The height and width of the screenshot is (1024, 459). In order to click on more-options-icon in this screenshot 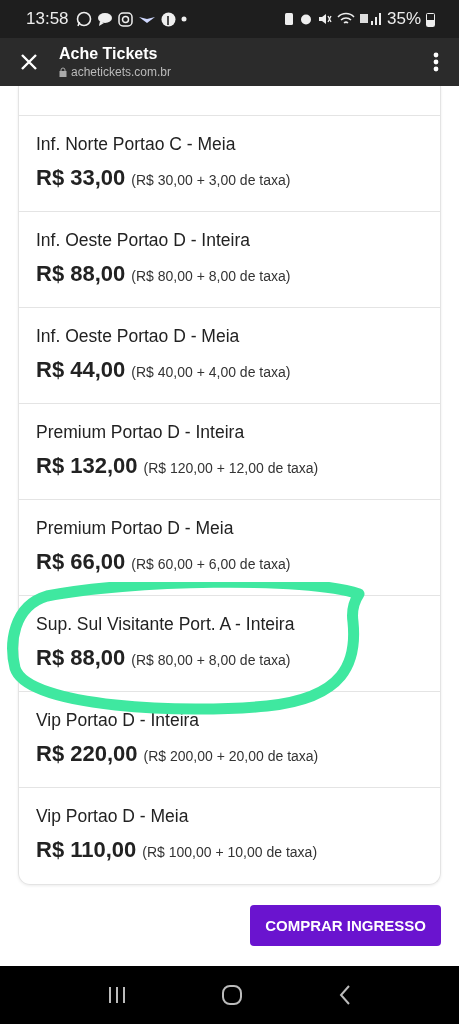, I will do `click(436, 62)`.